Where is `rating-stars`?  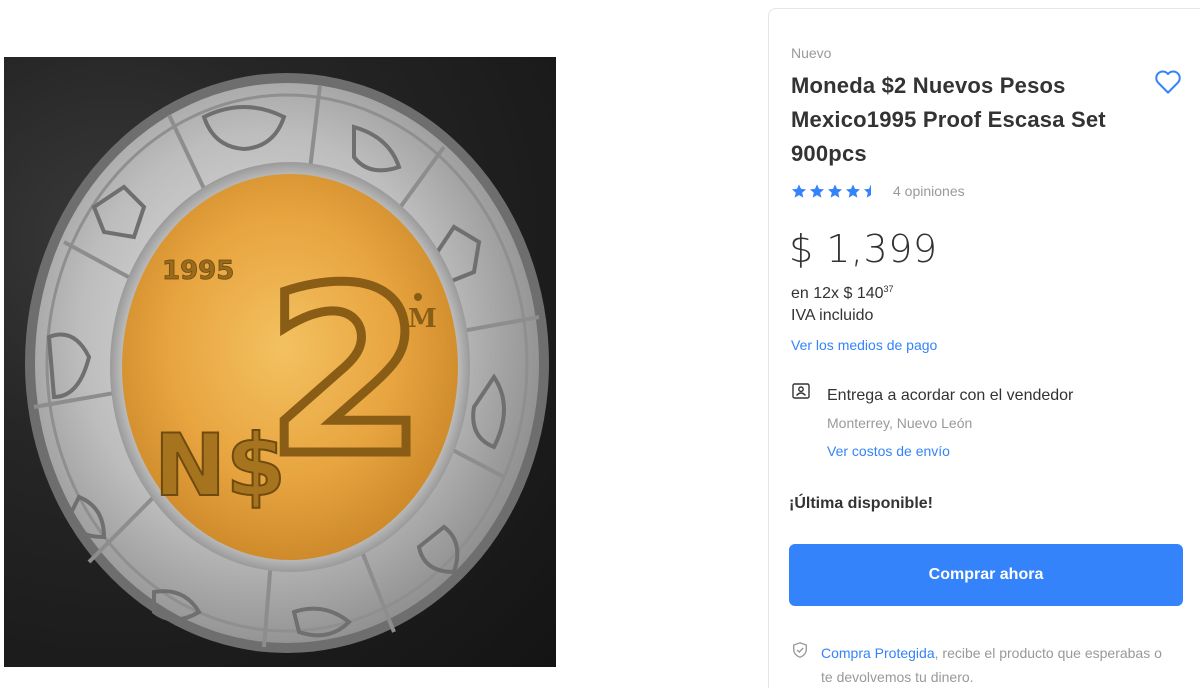
rating-stars is located at coordinates (835, 191).